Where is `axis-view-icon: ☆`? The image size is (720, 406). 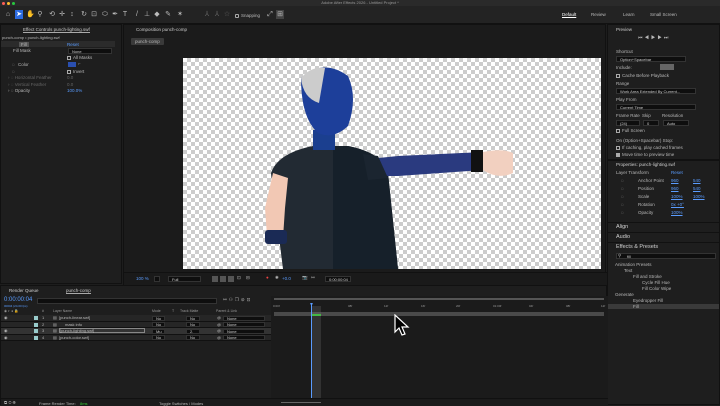 axis-view-icon: ☆ is located at coordinates (227, 14).